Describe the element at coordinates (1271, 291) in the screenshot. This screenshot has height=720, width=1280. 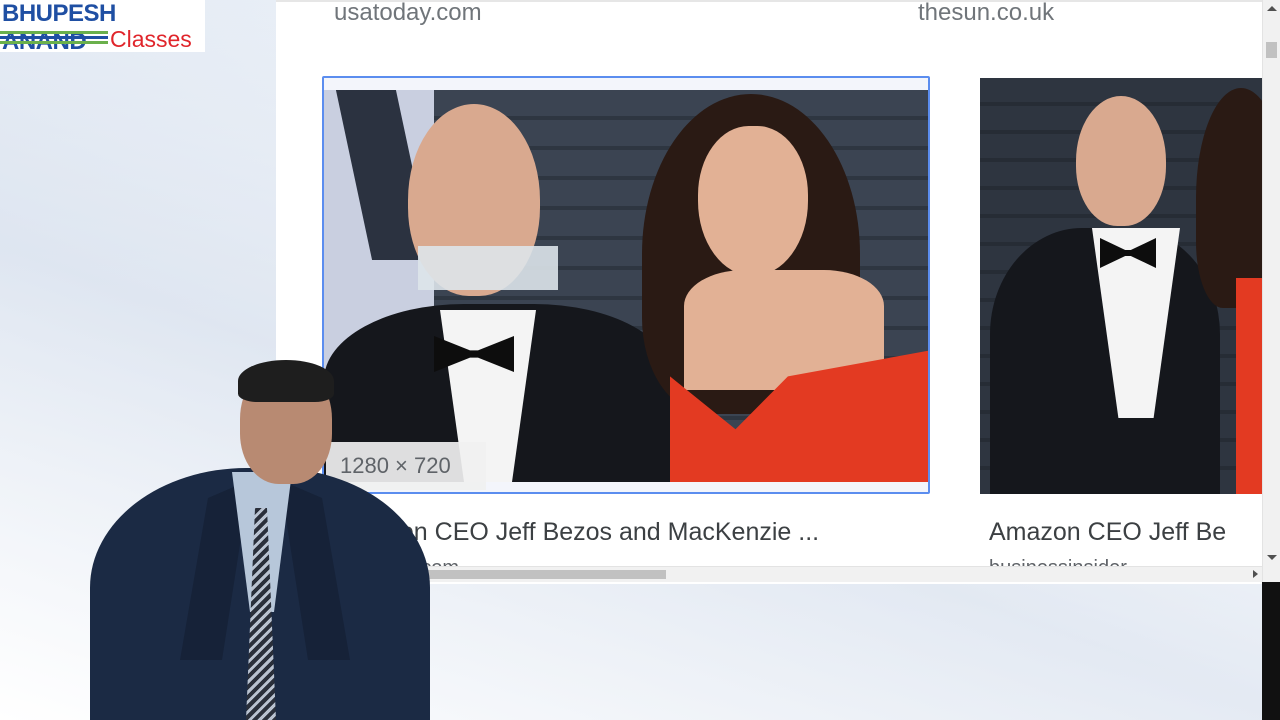
I see `vertical-scrollbar` at that location.